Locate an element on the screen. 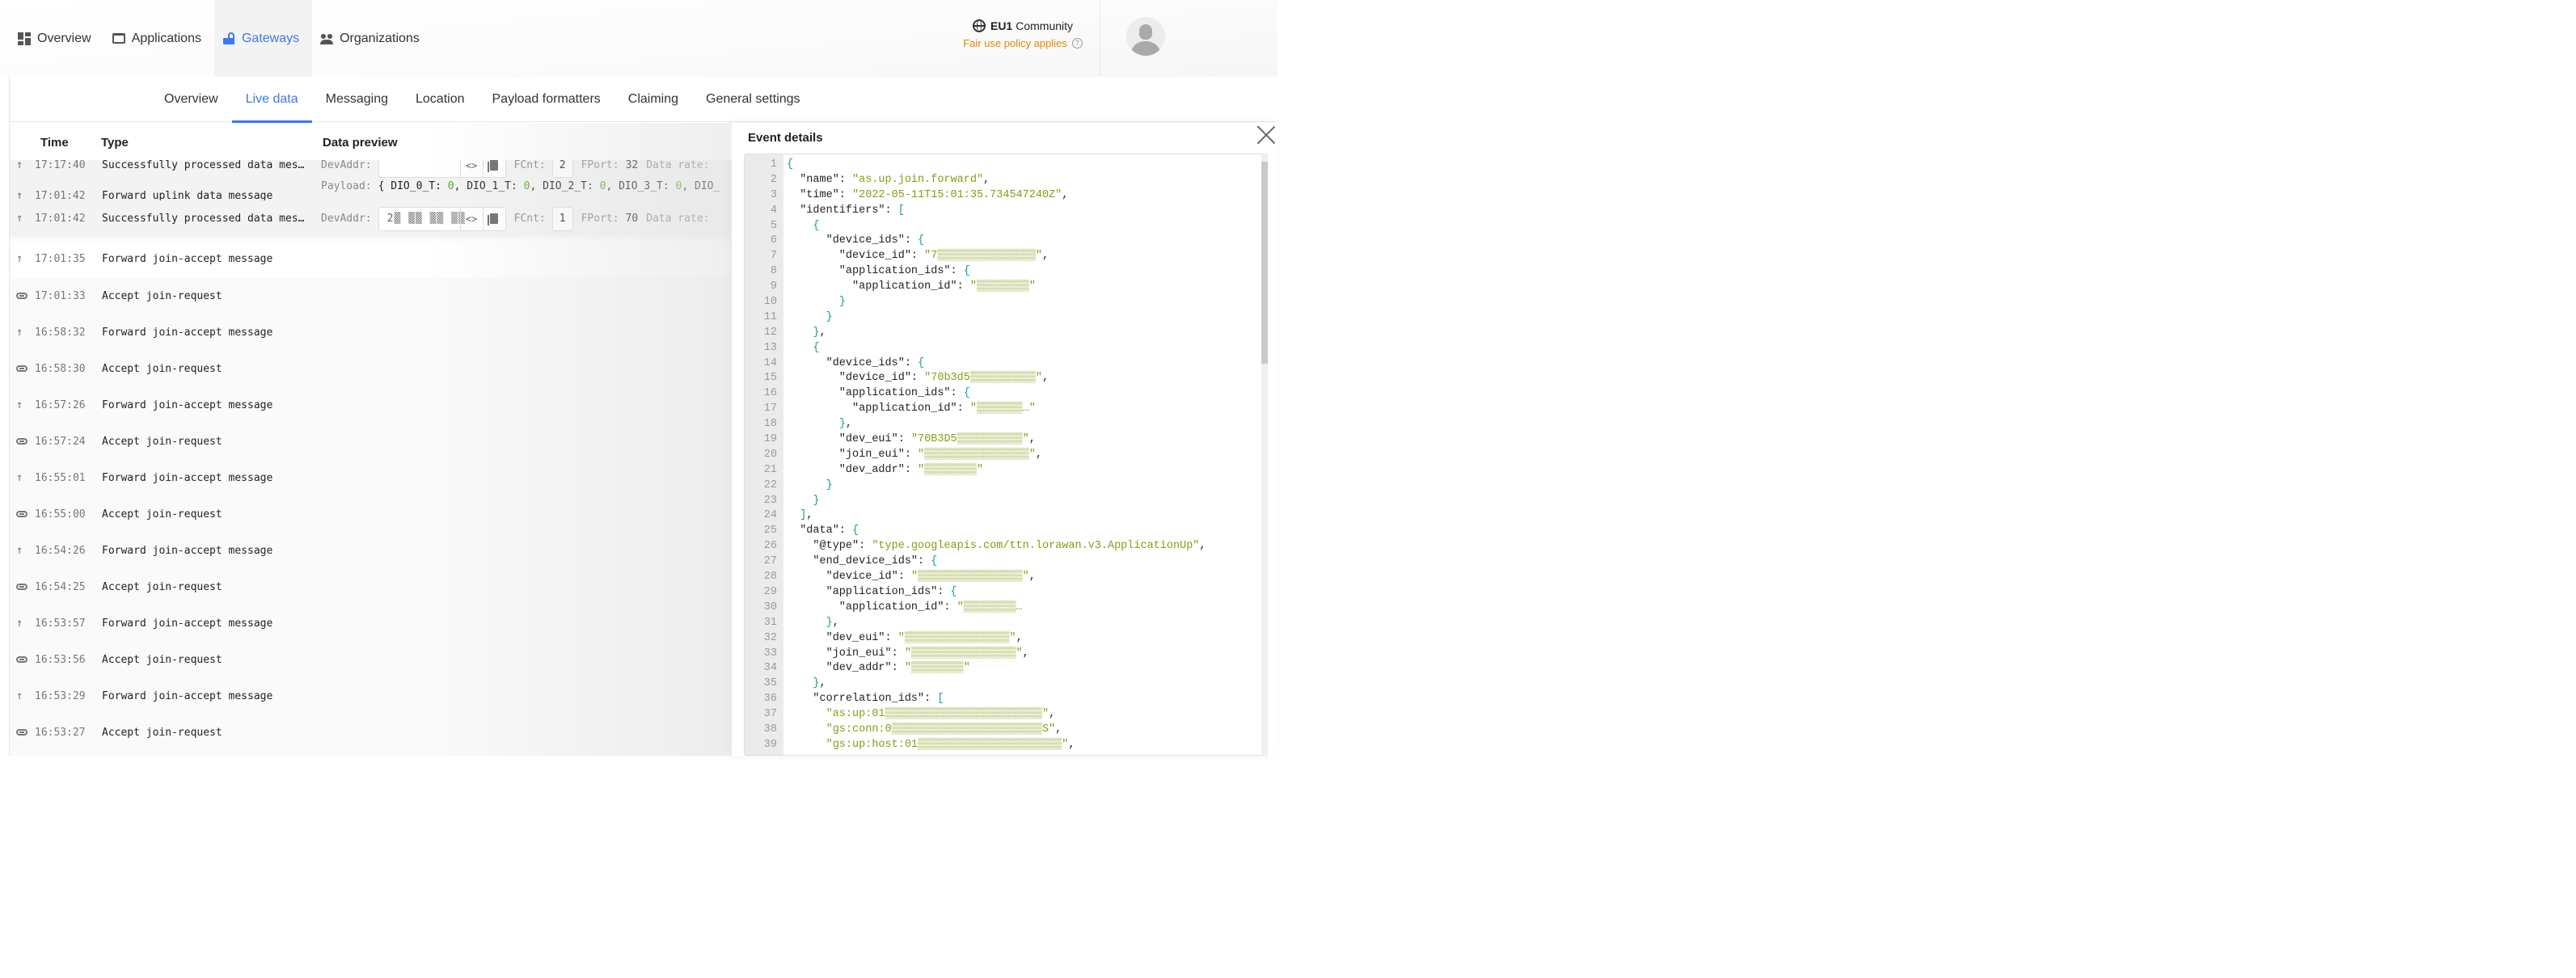  nav-item-overview: Overview is located at coordinates (57, 39).